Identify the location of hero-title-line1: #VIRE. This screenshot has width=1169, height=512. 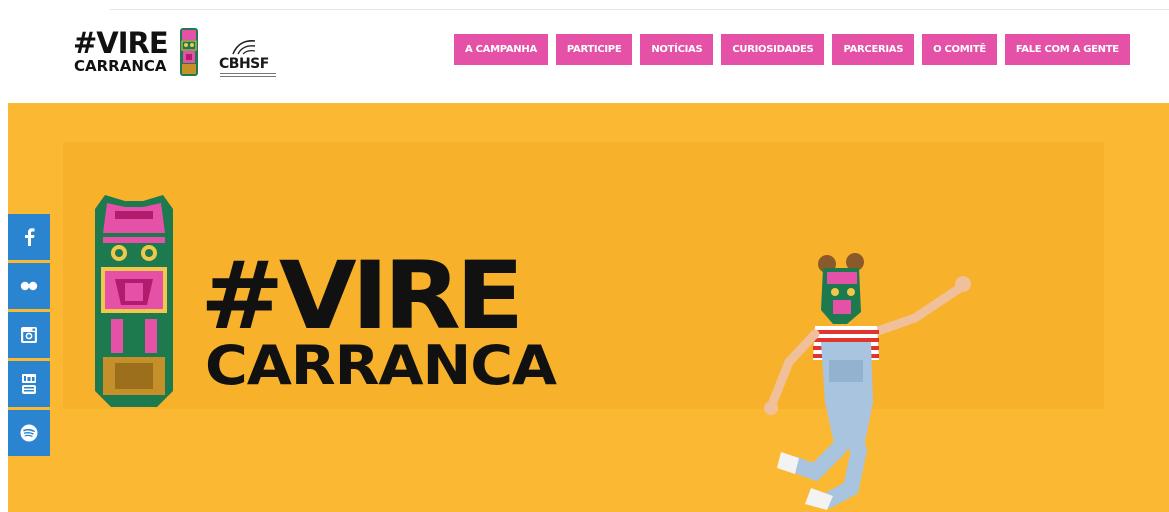
(362, 296).